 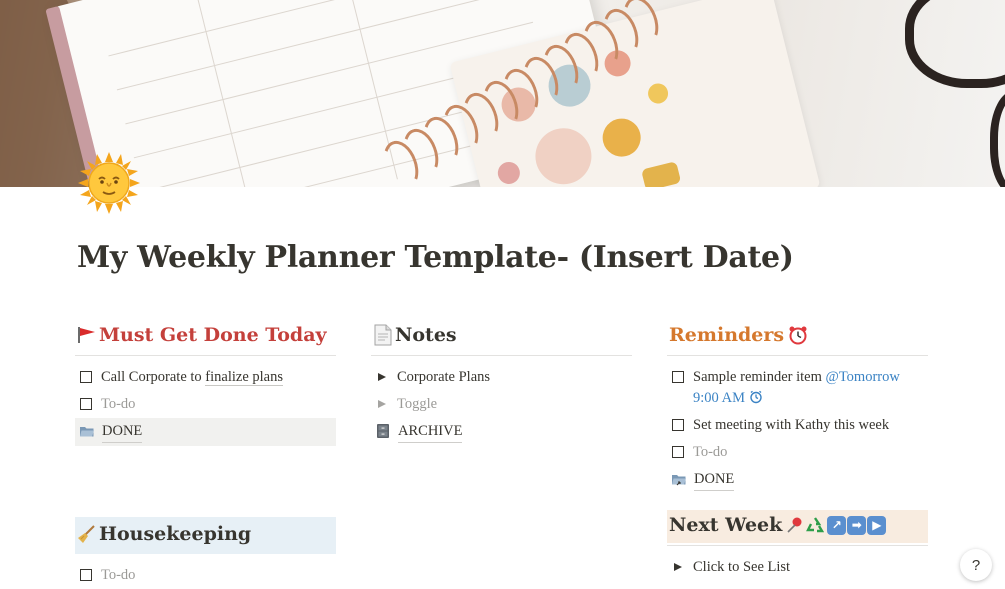 I want to click on arrow-right-icon: ➡, so click(x=856, y=525).